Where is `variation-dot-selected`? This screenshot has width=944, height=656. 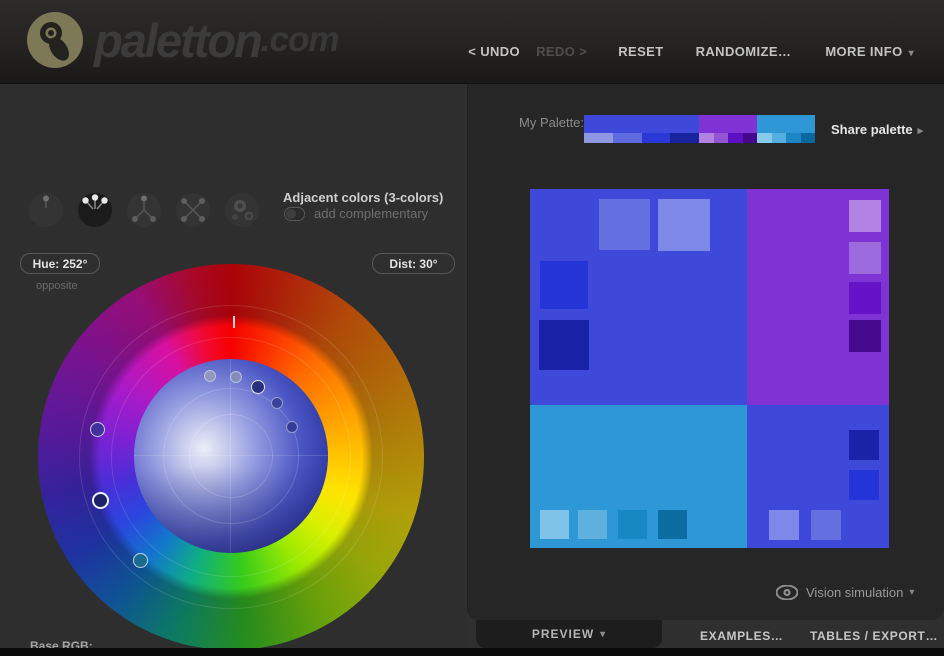
variation-dot-selected is located at coordinates (258, 387).